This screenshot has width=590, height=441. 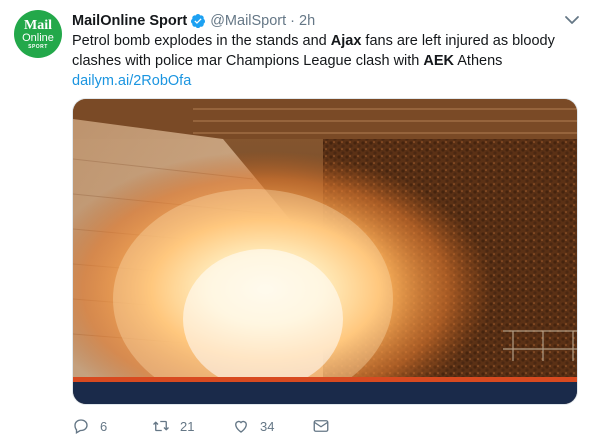 I want to click on text-part-bold-ajax: Ajax, so click(x=346, y=41).